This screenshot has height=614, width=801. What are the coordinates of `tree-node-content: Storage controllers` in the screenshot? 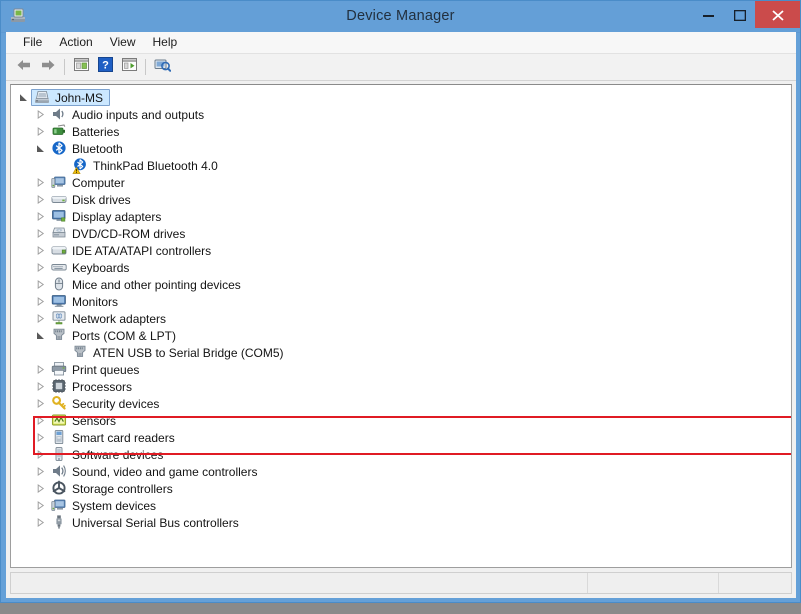 It's located at (114, 488).